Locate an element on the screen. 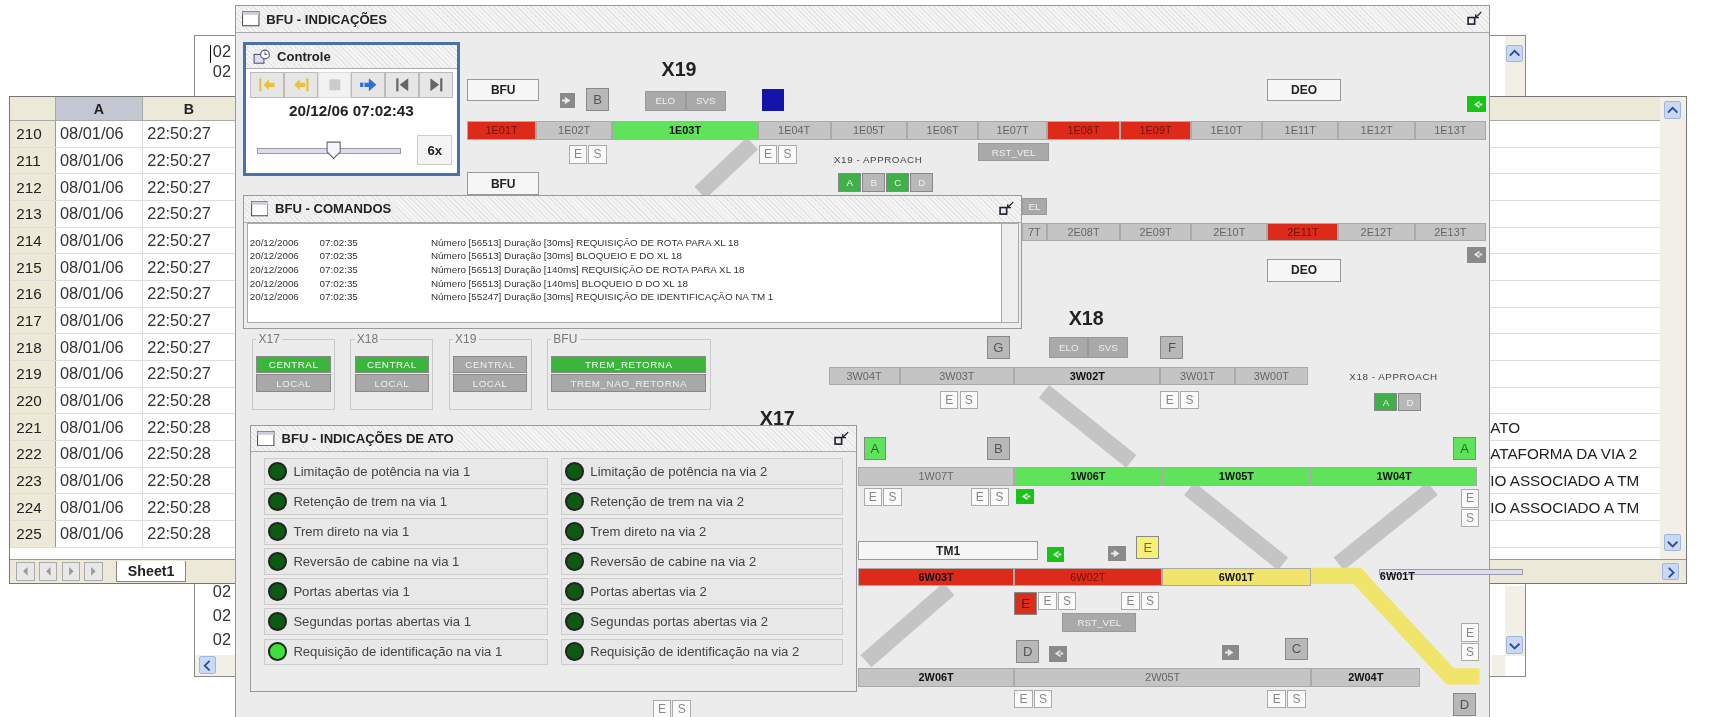 The image size is (1712, 717). track-segment: 1E13T is located at coordinates (1450, 130).